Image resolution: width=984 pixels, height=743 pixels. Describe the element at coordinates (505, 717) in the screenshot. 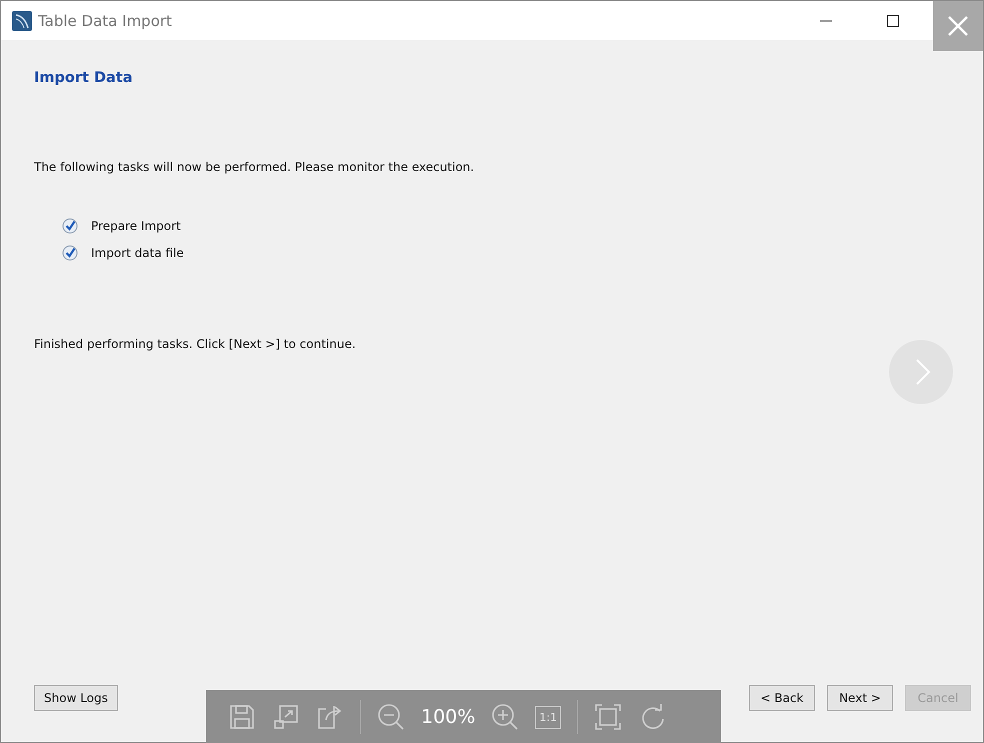

I see `zoom-in-icon` at that location.